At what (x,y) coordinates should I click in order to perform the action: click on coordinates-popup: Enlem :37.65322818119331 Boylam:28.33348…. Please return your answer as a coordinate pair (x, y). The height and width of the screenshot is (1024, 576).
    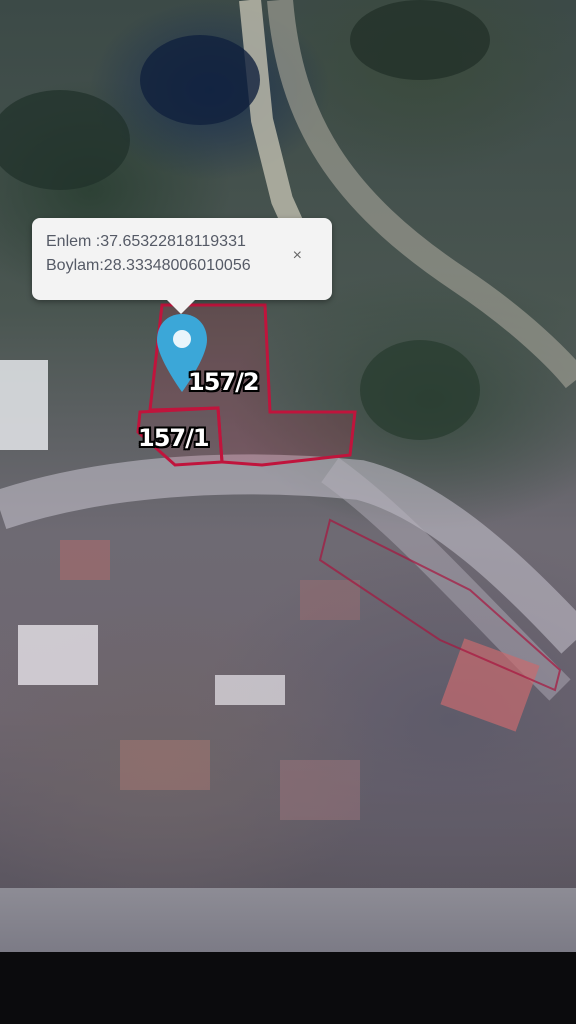
    Looking at the image, I should click on (182, 266).